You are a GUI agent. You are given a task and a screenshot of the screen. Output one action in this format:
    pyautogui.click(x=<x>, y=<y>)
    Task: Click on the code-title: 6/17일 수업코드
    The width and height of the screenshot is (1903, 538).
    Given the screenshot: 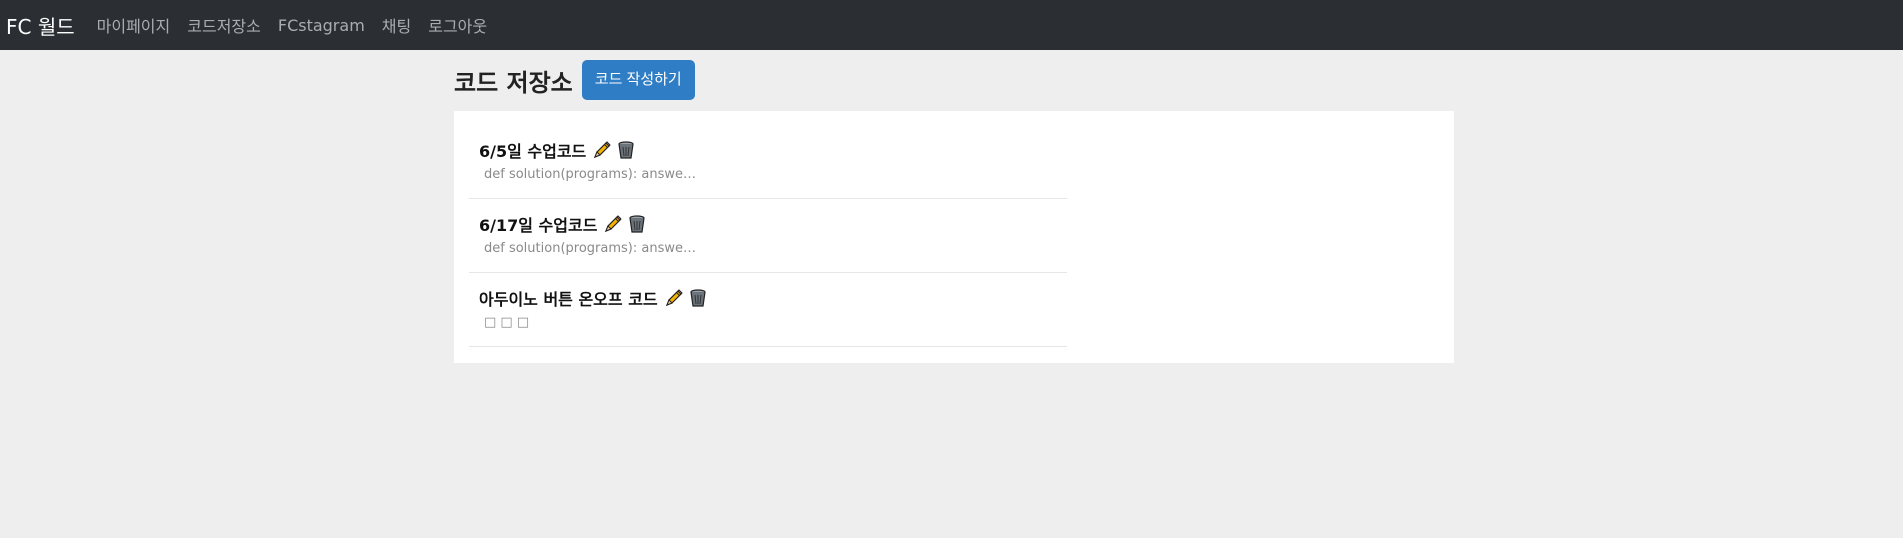 What is the action you would take?
    pyautogui.click(x=538, y=224)
    